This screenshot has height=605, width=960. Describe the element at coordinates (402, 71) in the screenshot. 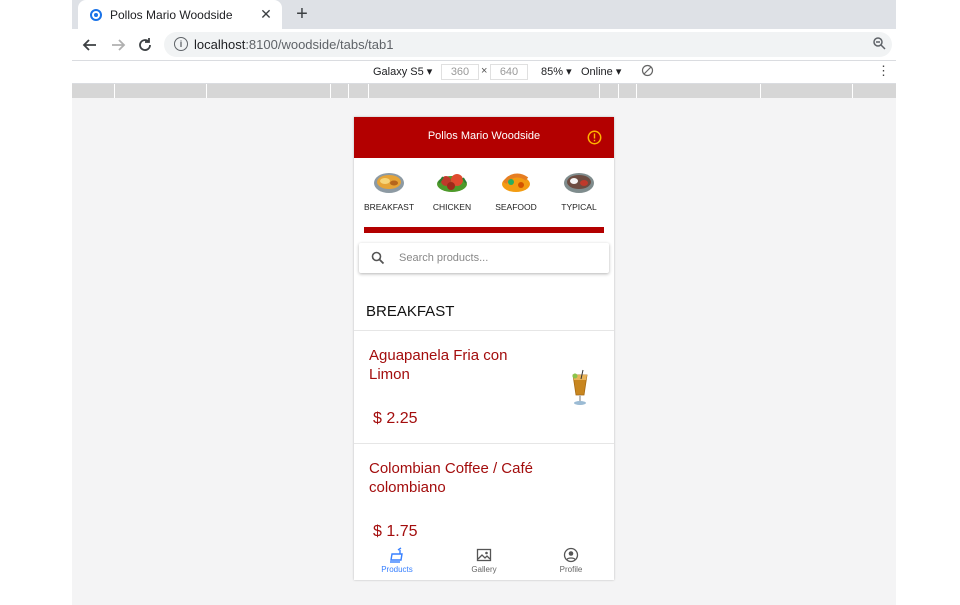

I see `device-select: Galaxy S5 ▾` at that location.